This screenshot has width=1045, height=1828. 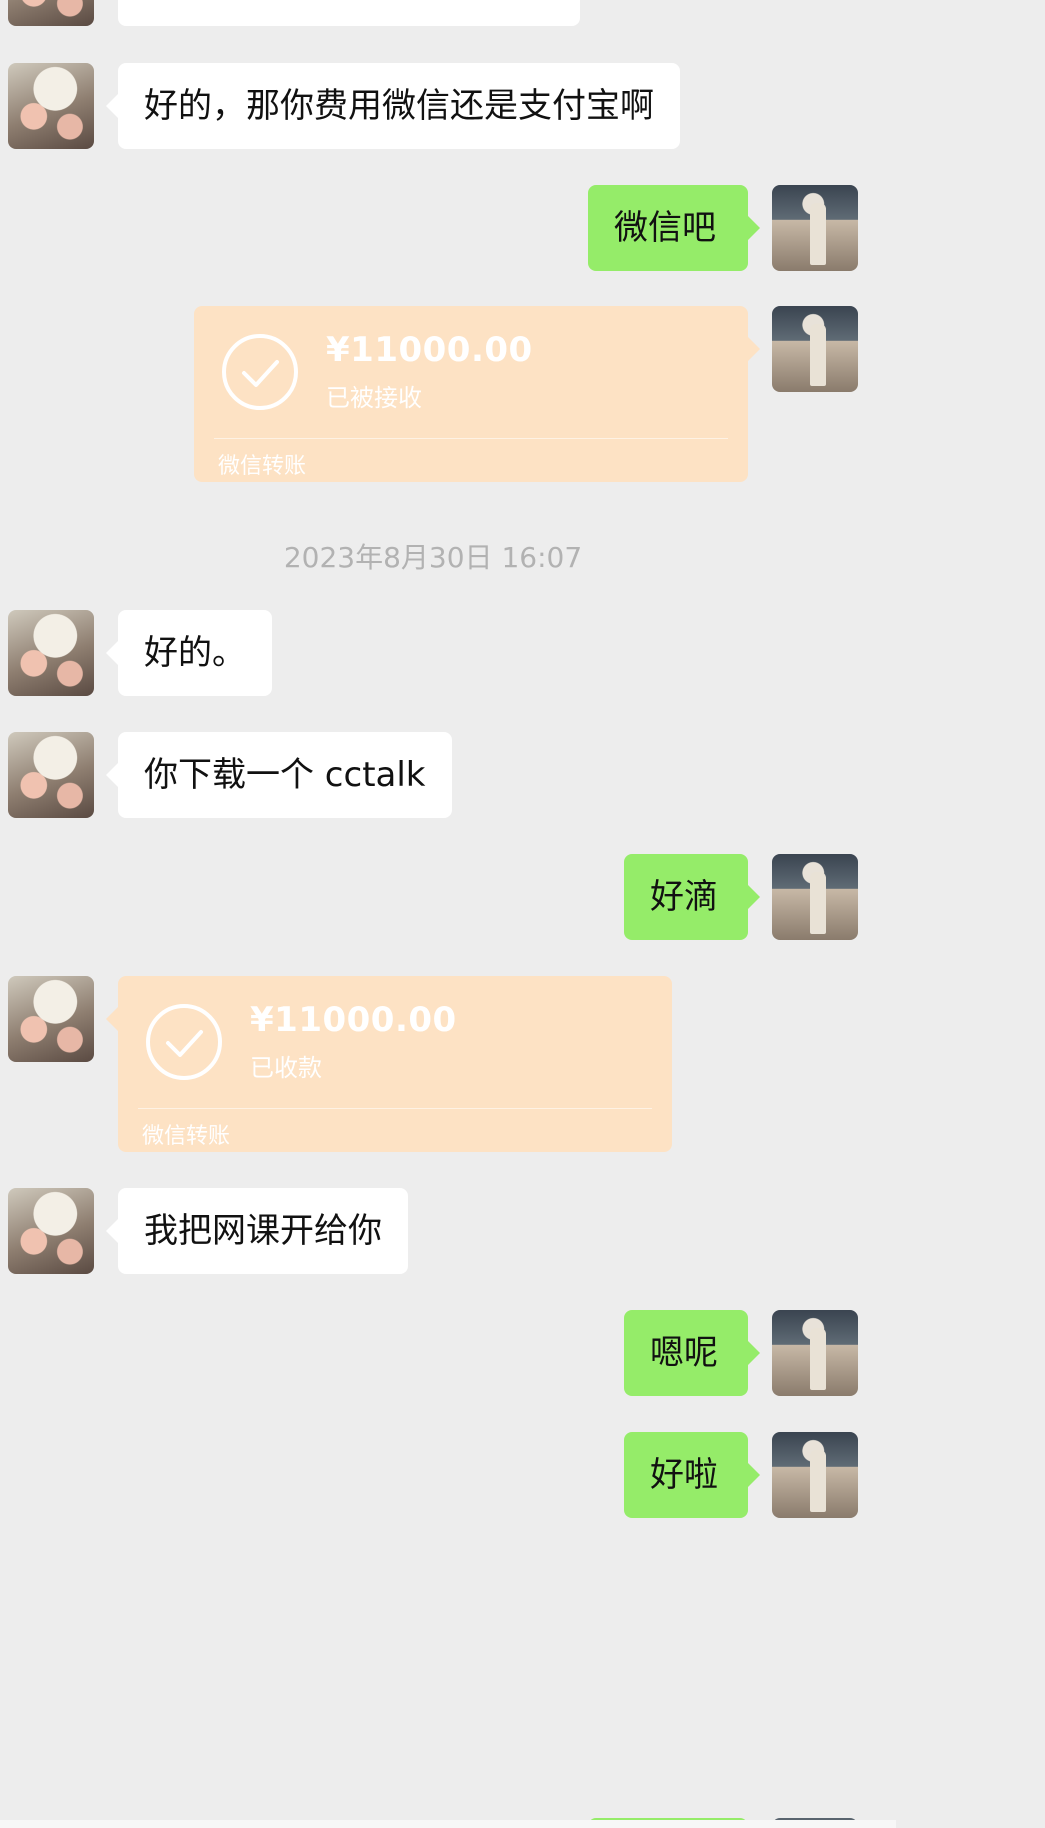 I want to click on message-bubble-incoming: 你下载一个 cctalk, so click(x=279, y=775).